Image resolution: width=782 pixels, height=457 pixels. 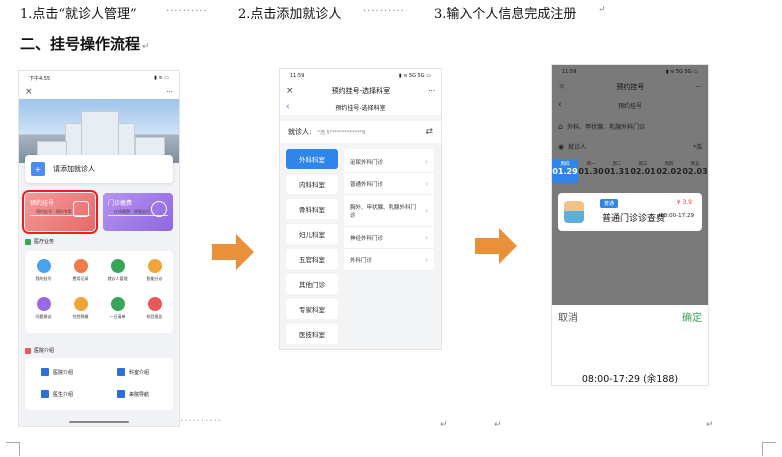 What do you see at coordinates (99, 422) in the screenshot?
I see `home-indicator` at bounding box center [99, 422].